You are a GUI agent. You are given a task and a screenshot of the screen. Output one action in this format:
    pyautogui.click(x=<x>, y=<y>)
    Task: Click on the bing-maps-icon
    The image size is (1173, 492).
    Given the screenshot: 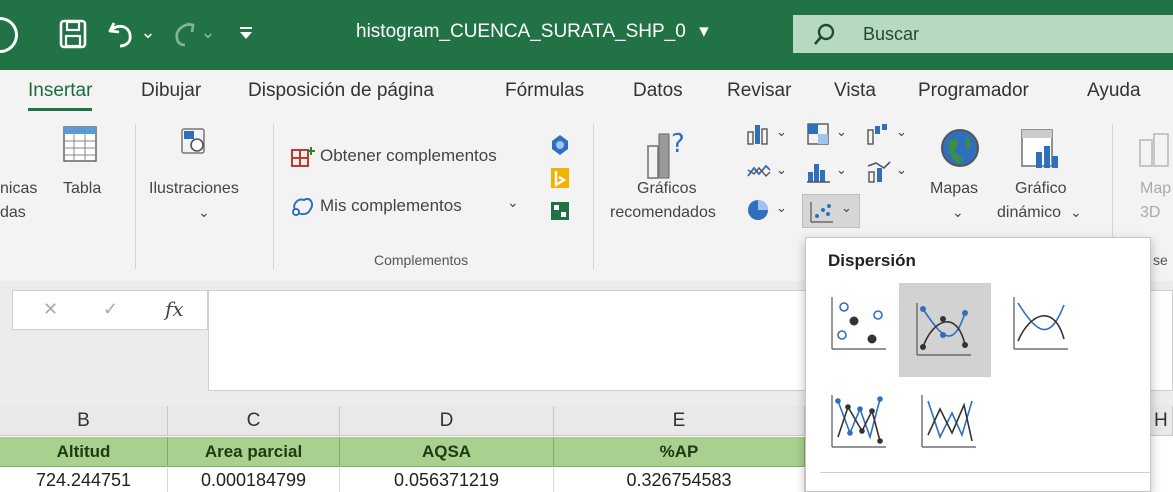 What is the action you would take?
    pyautogui.click(x=560, y=178)
    